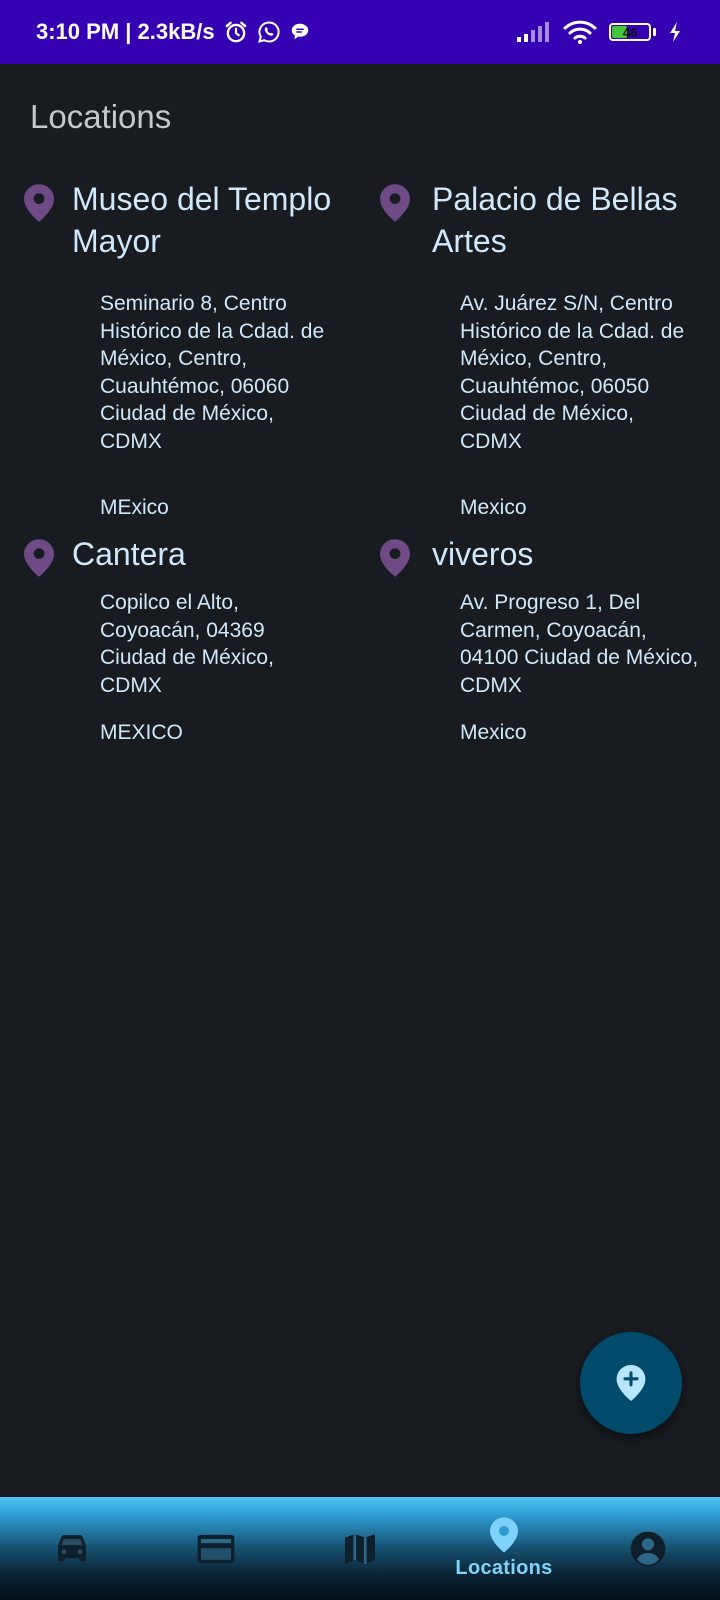 This screenshot has height=1600, width=720. What do you see at coordinates (202, 220) in the screenshot?
I see `location-name: Museo del Templo Mayor` at bounding box center [202, 220].